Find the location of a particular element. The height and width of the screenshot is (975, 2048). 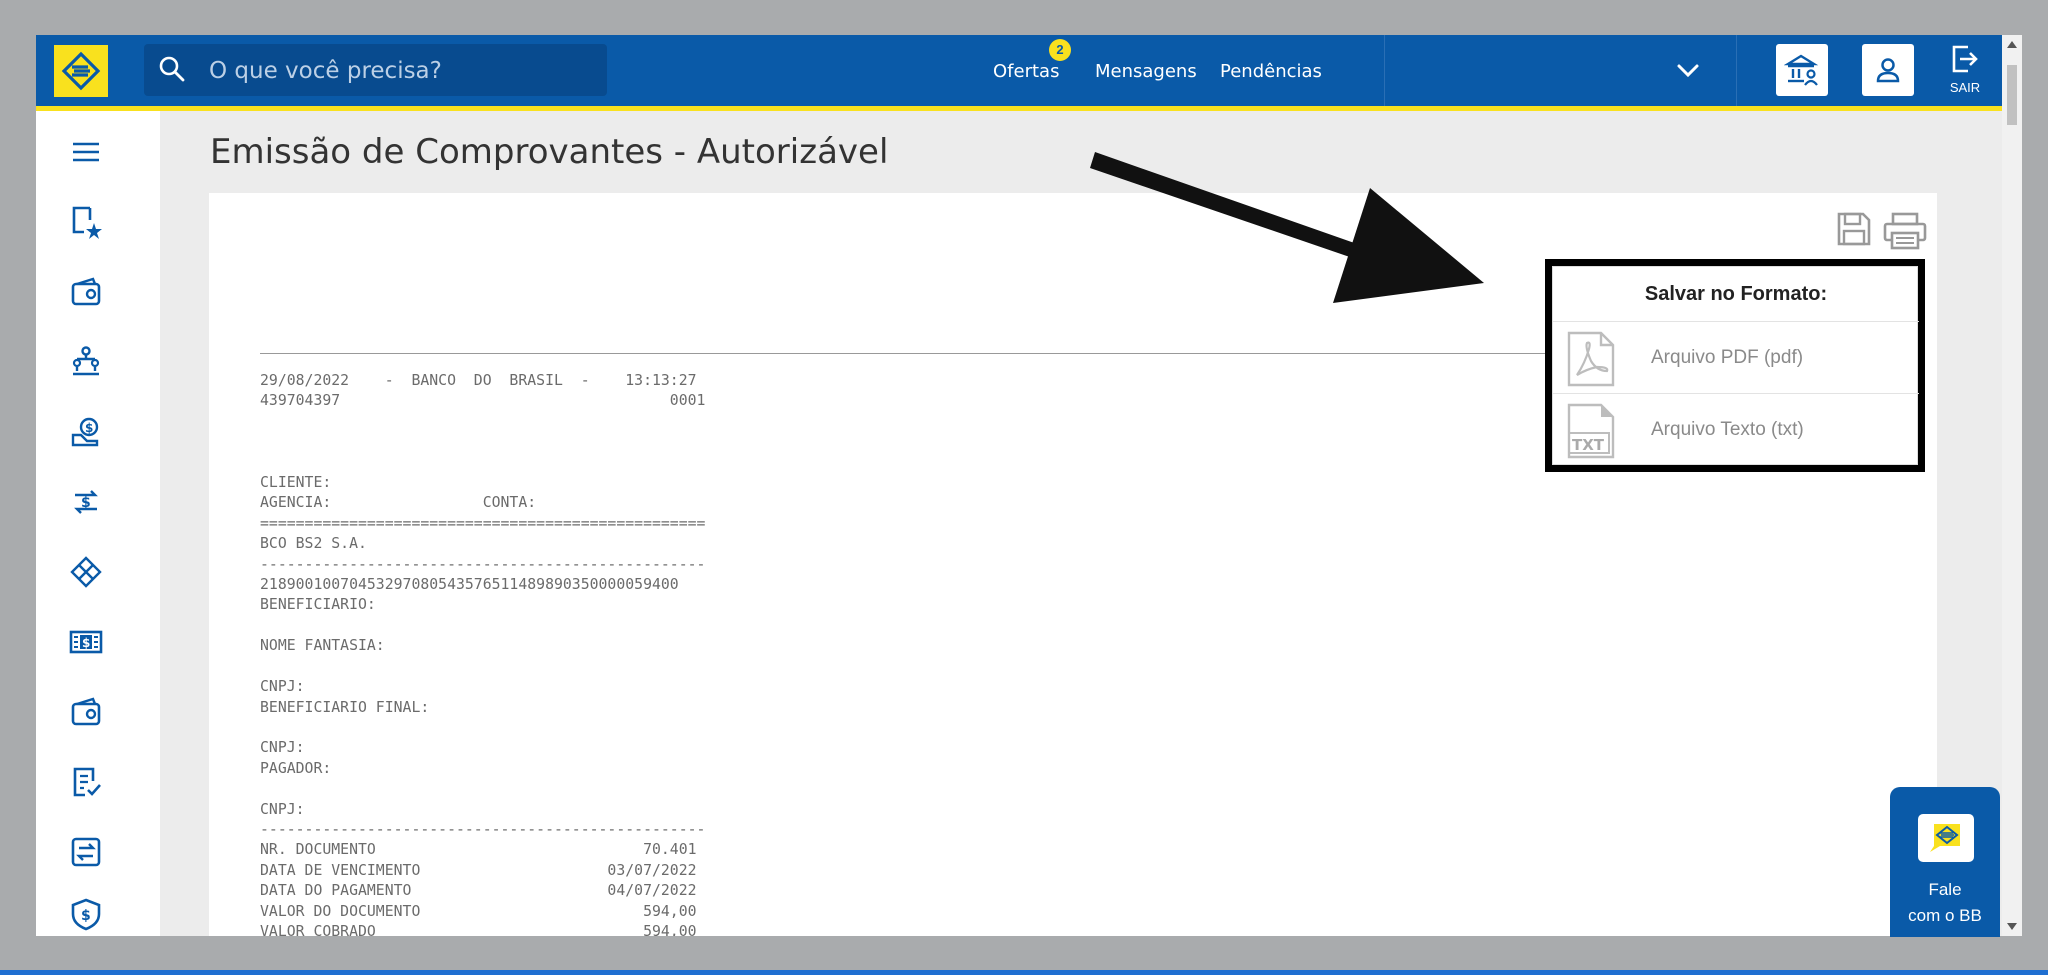

money-transfer-icon: $ is located at coordinates (86, 502).